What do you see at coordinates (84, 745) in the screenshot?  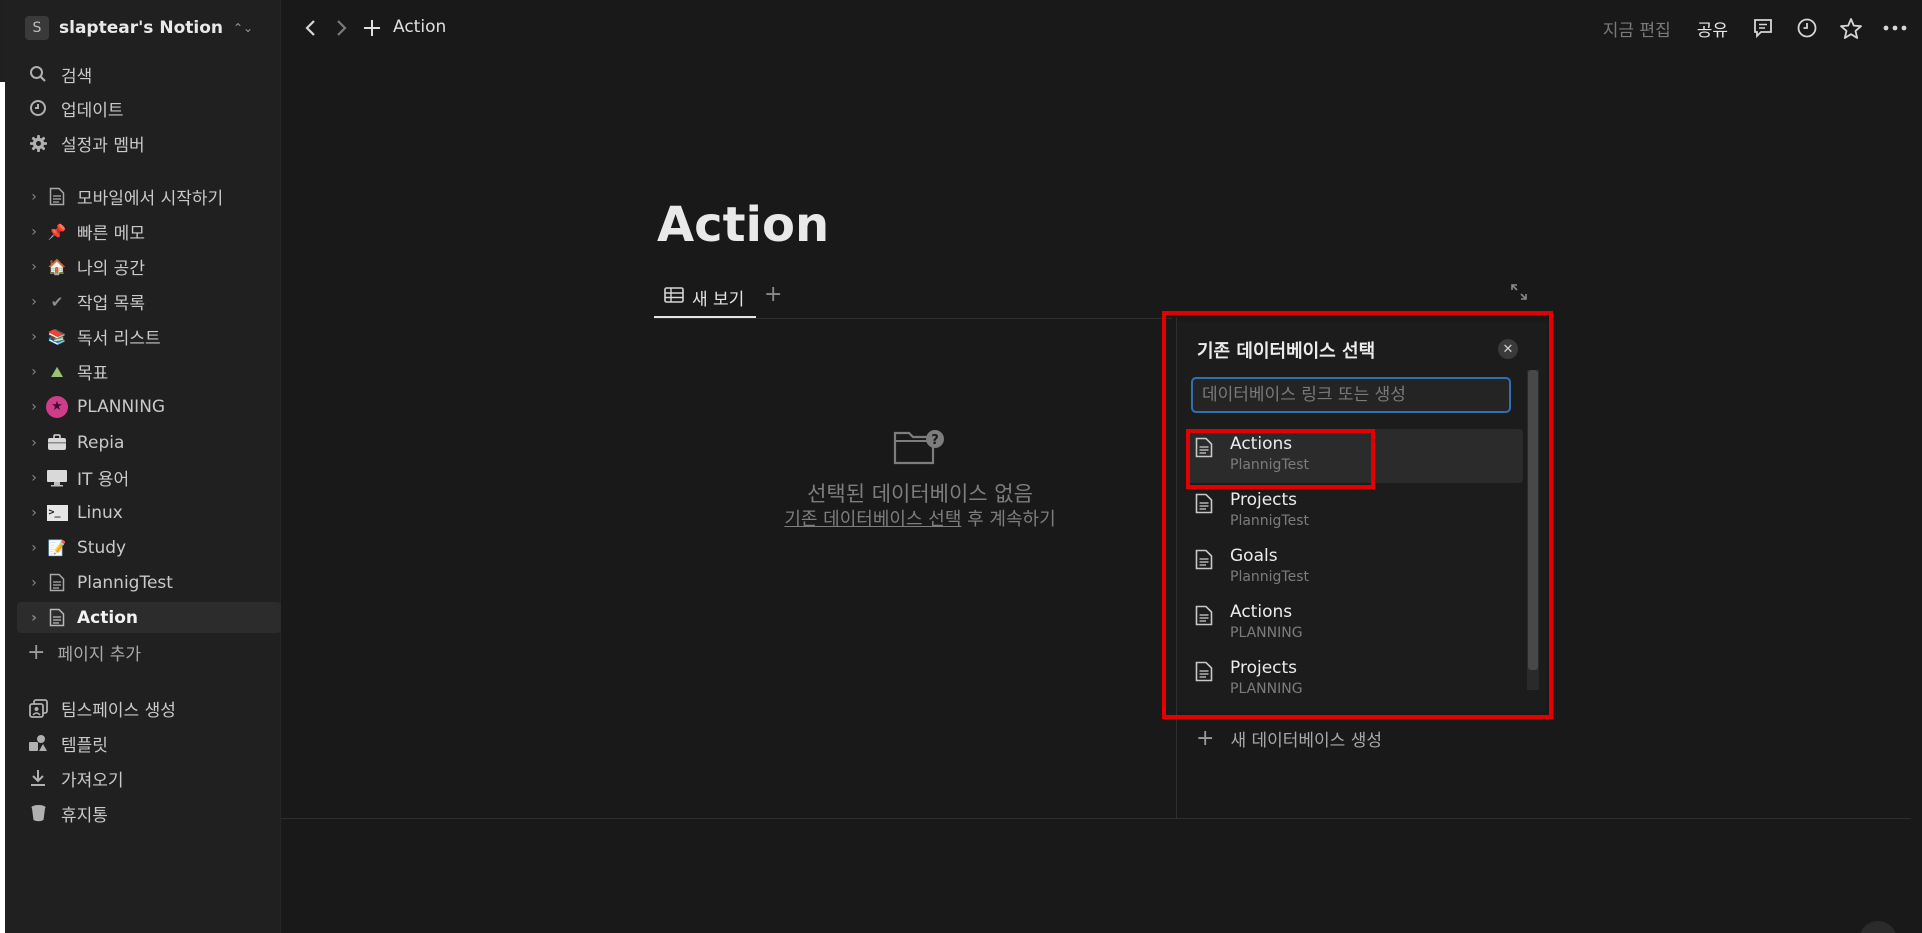 I see `sidebar-item-label: 템플릿` at bounding box center [84, 745].